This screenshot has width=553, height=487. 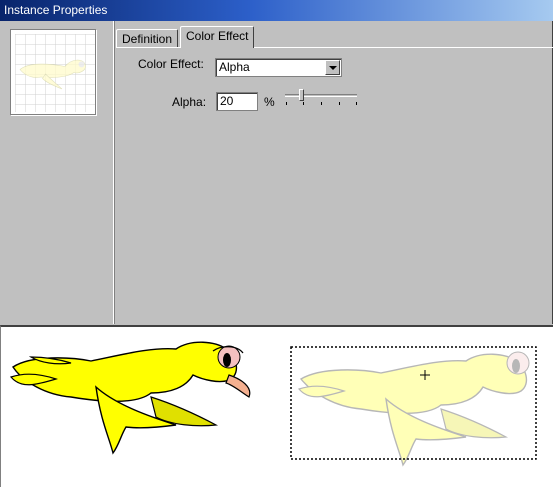 I want to click on alpha-slider, so click(x=321, y=99).